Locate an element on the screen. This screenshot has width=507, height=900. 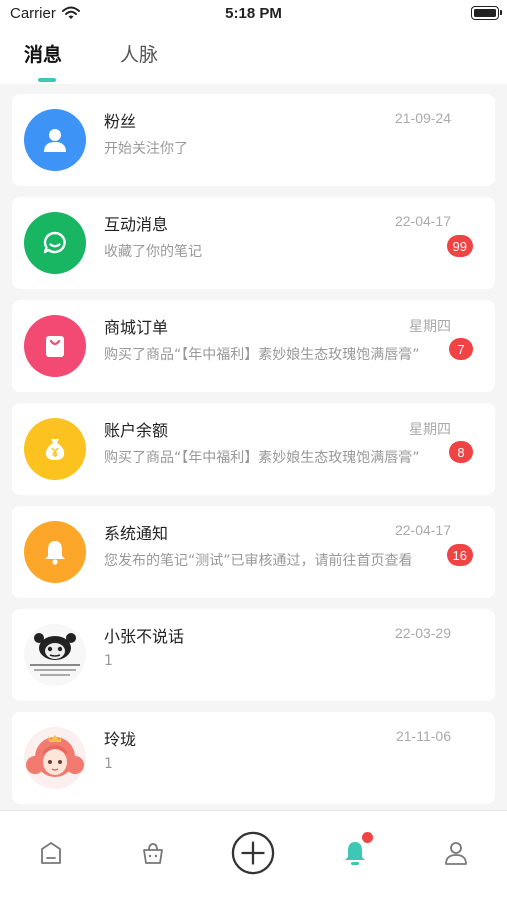
message-item-balance: 账户余额 购买了商品“【年中福利】素妙娘生态玫瑰饱满唇膏” 星期四 8 is located at coordinates (253, 449).